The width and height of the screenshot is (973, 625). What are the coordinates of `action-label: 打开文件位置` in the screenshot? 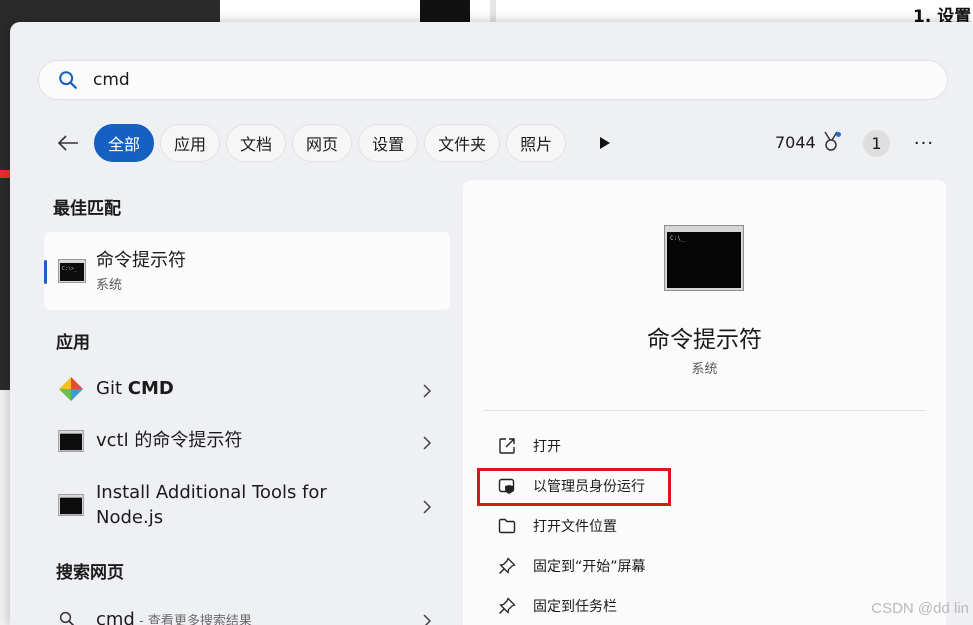 It's located at (575, 527).